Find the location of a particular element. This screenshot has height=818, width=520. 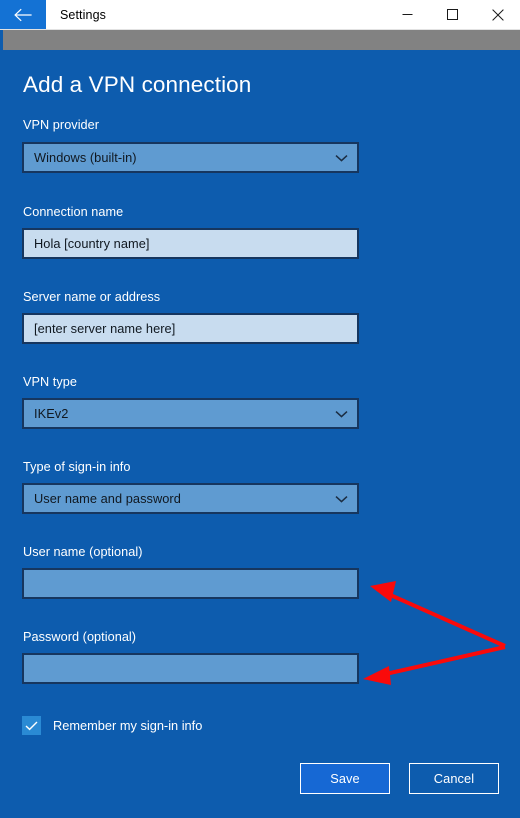

sign-in-type-dropdown: User name and password is located at coordinates (190, 498).